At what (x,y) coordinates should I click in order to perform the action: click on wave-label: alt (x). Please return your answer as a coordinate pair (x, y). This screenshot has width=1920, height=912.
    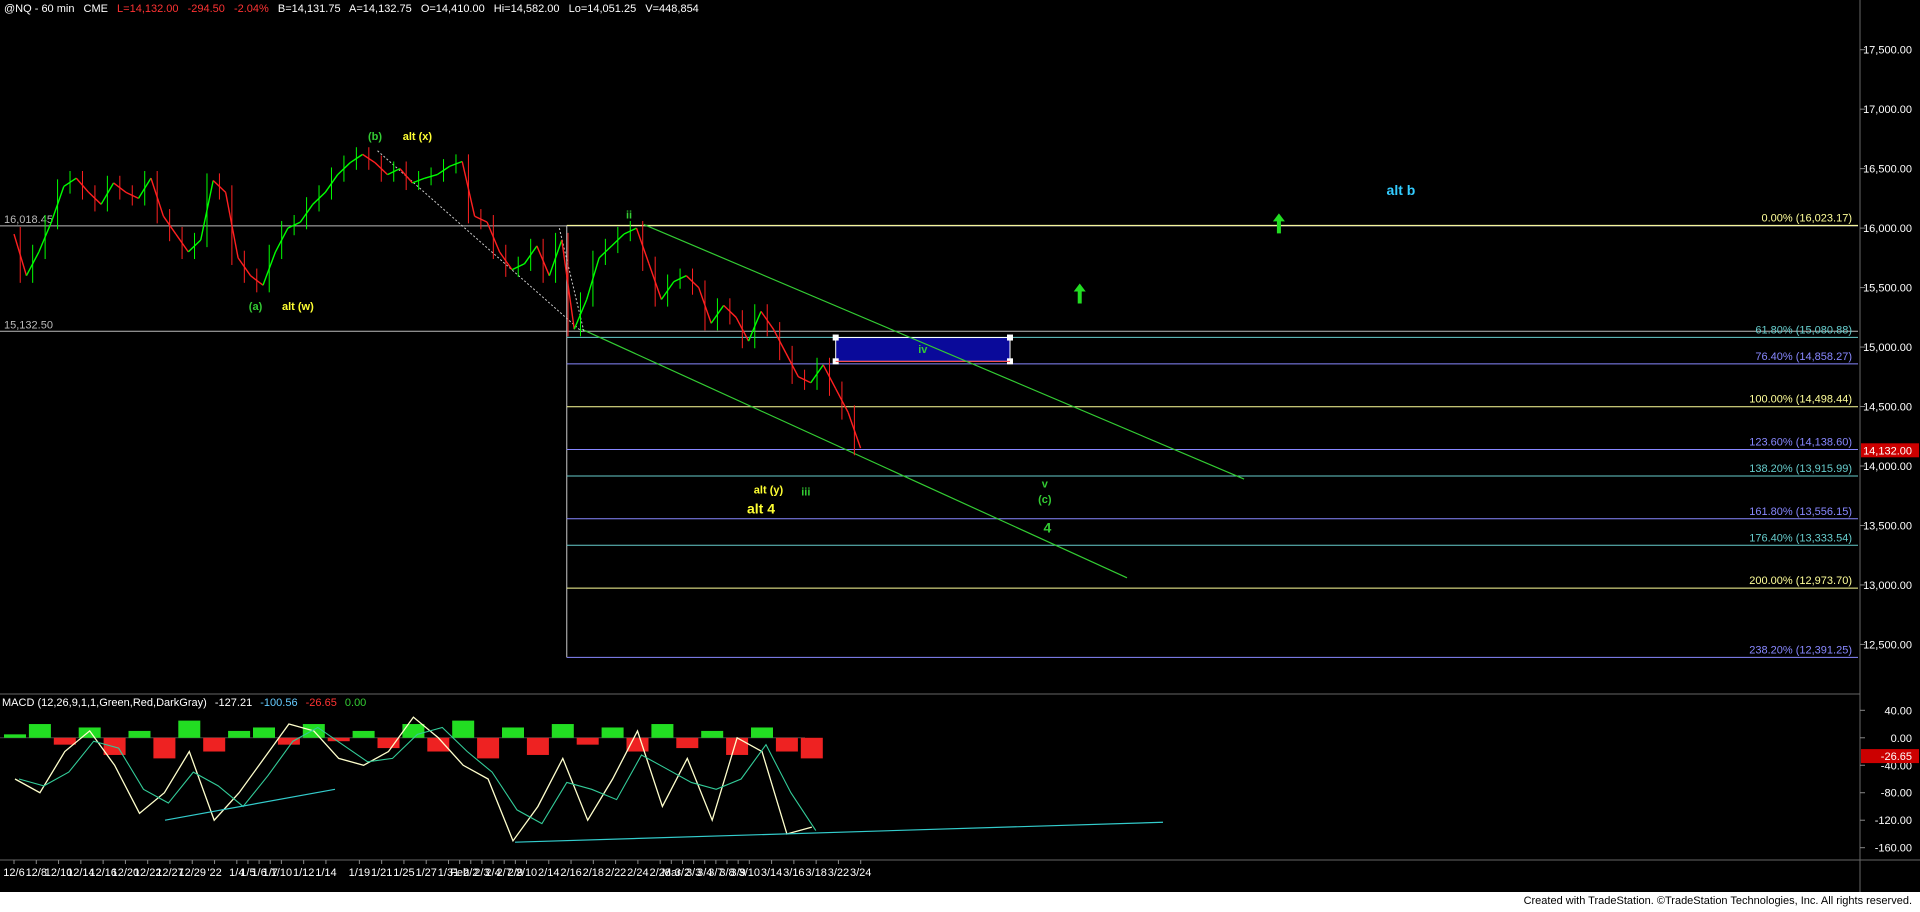
    Looking at the image, I should click on (418, 137).